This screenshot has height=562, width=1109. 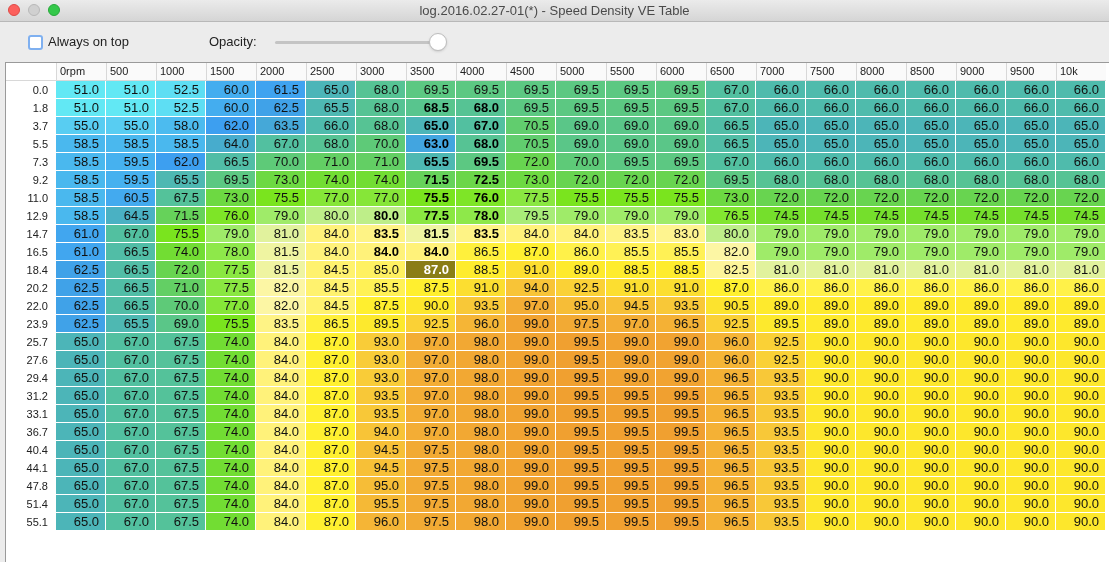 I want to click on opacity-slider, so click(x=360, y=42).